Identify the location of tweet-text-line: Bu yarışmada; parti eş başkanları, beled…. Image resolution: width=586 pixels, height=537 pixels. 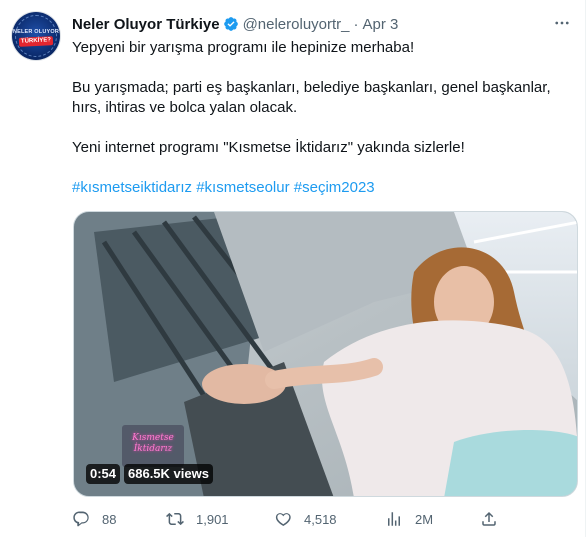
(311, 87).